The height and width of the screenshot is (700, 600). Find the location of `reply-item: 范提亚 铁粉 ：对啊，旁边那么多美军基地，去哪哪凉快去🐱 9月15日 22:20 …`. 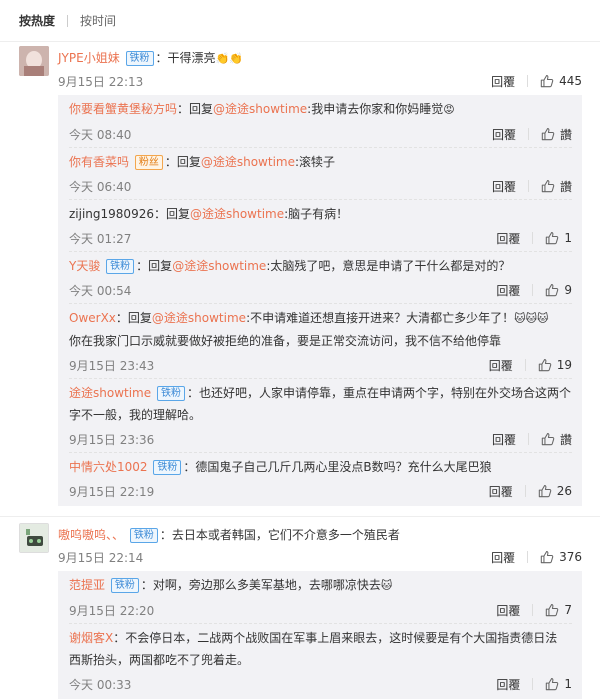

reply-item: 范提亚 铁粉 ：对啊，旁边那么多美军基地，去哪哪凉快去🐱 9月15日 22:20 … is located at coordinates (320, 597).